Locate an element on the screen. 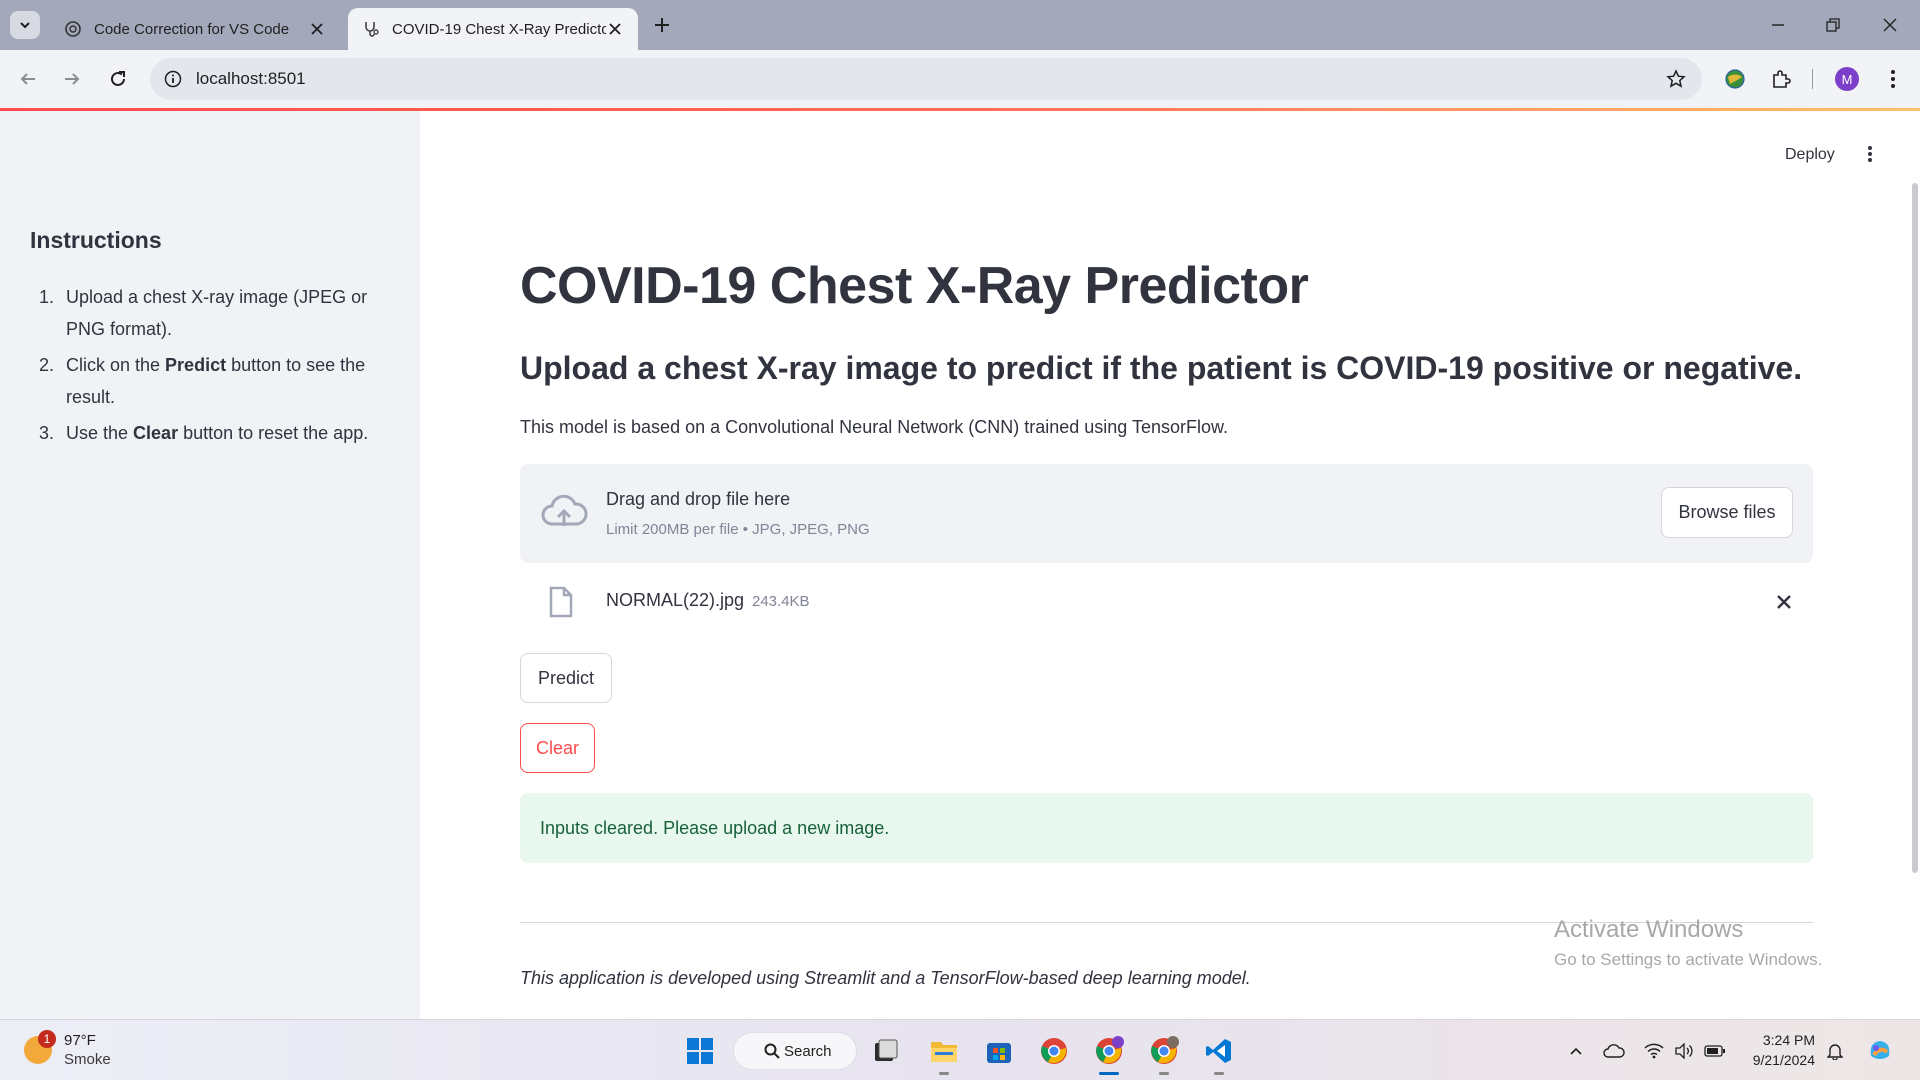 This screenshot has height=1080, width=1920. browser-menu-button is located at coordinates (1893, 79).